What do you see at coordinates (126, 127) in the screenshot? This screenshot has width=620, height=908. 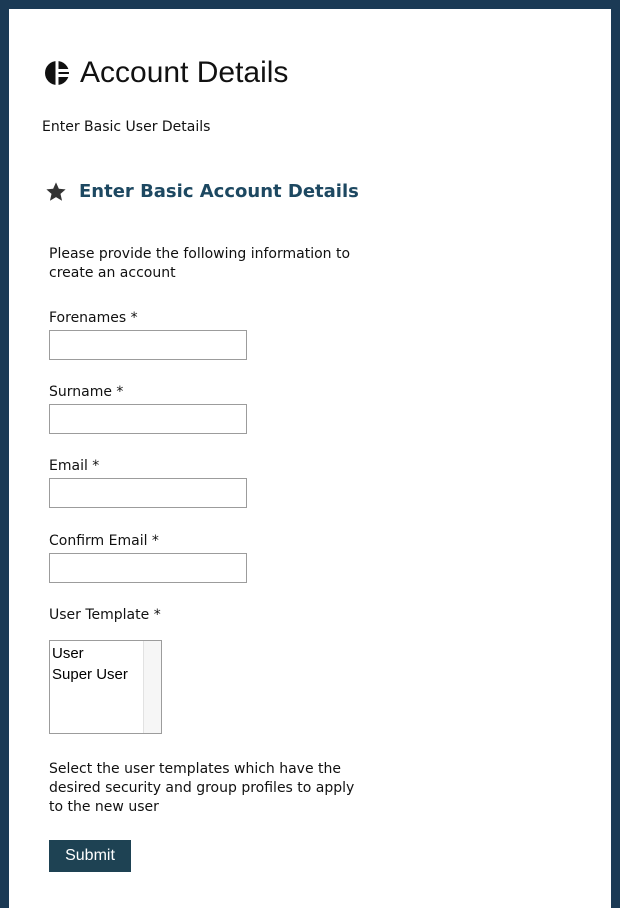 I see `page-subtitle: Enter Basic User Details` at bounding box center [126, 127].